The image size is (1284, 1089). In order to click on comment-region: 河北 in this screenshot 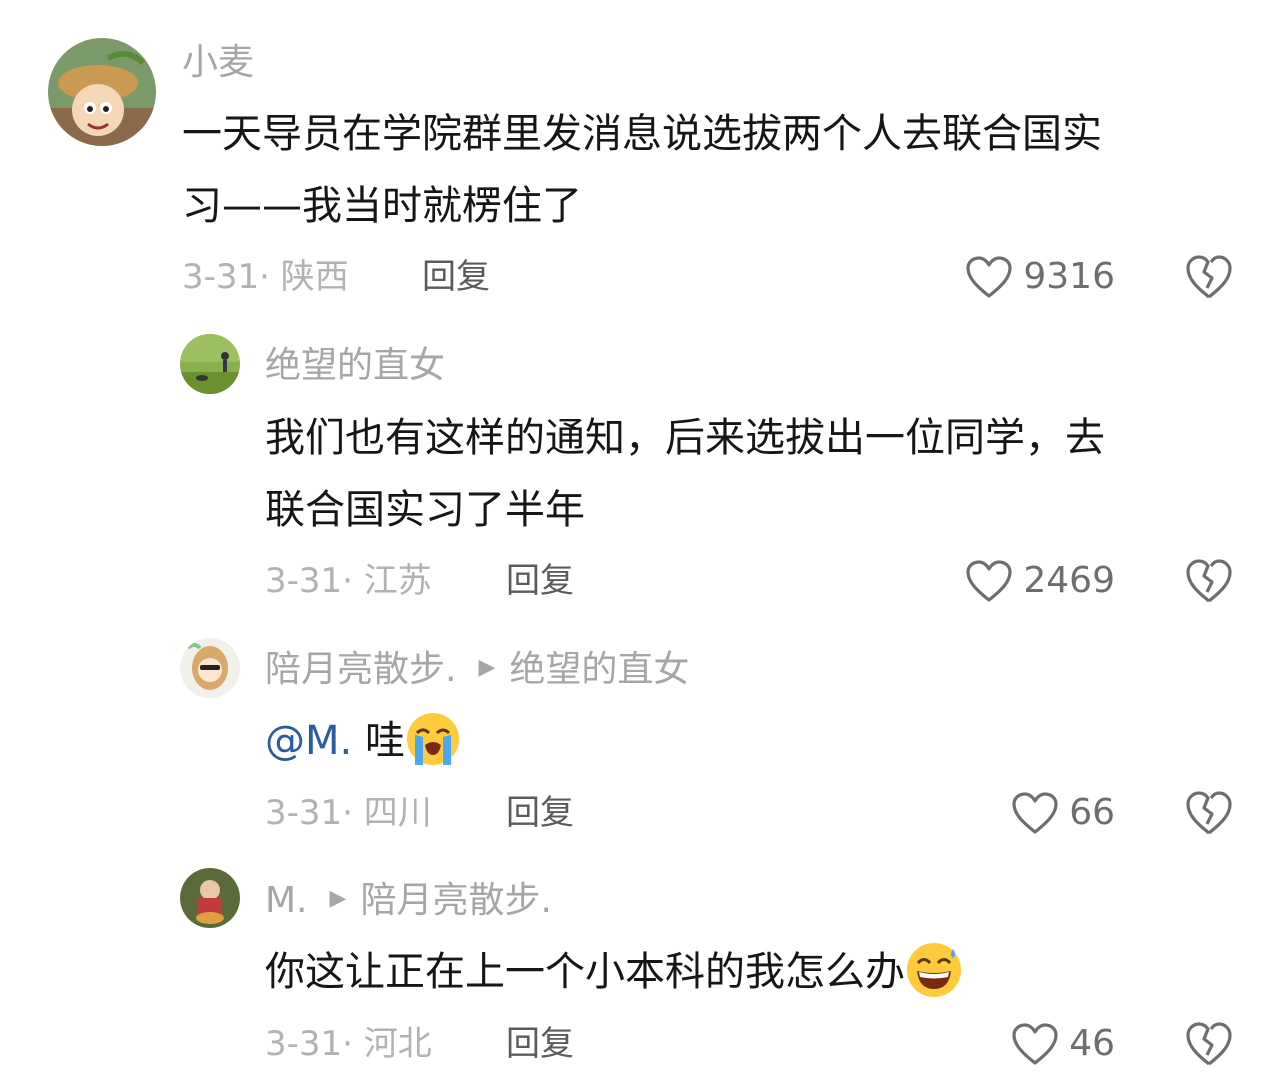, I will do `click(397, 1044)`.